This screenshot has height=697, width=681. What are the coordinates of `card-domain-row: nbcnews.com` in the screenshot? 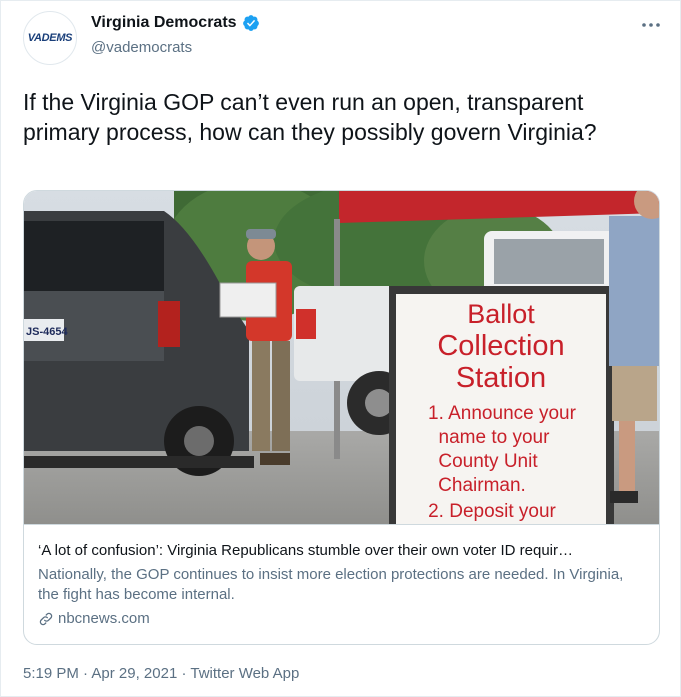 It's located at (341, 619).